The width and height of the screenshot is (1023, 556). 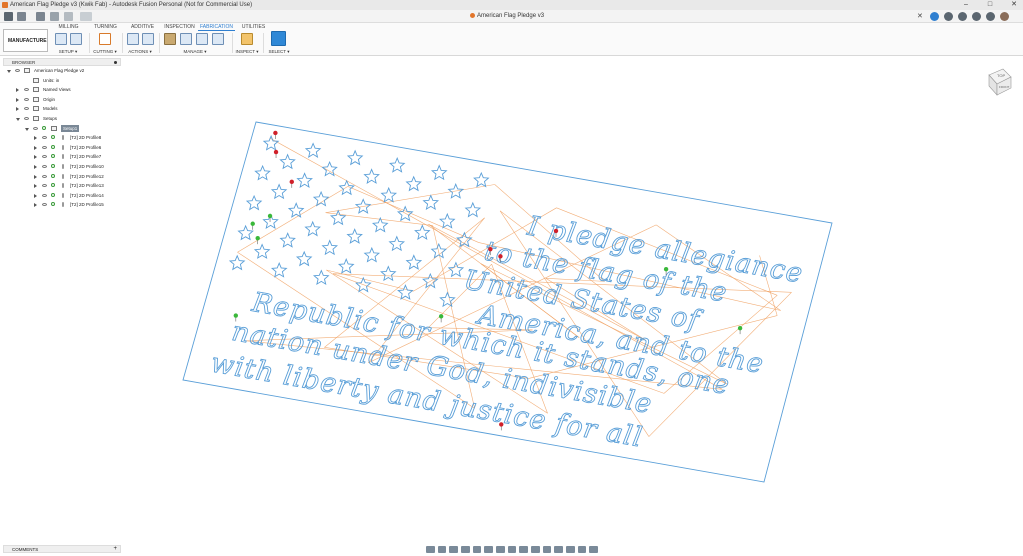 What do you see at coordinates (489, 549) in the screenshot?
I see `display-settings-icon` at bounding box center [489, 549].